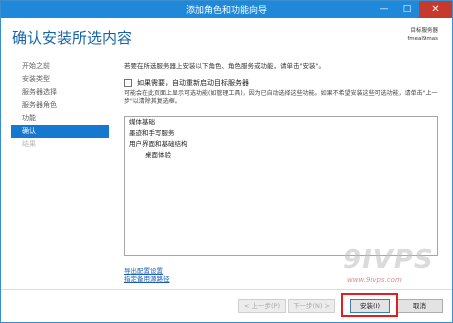  I want to click on footer-divider, so click(226, 289).